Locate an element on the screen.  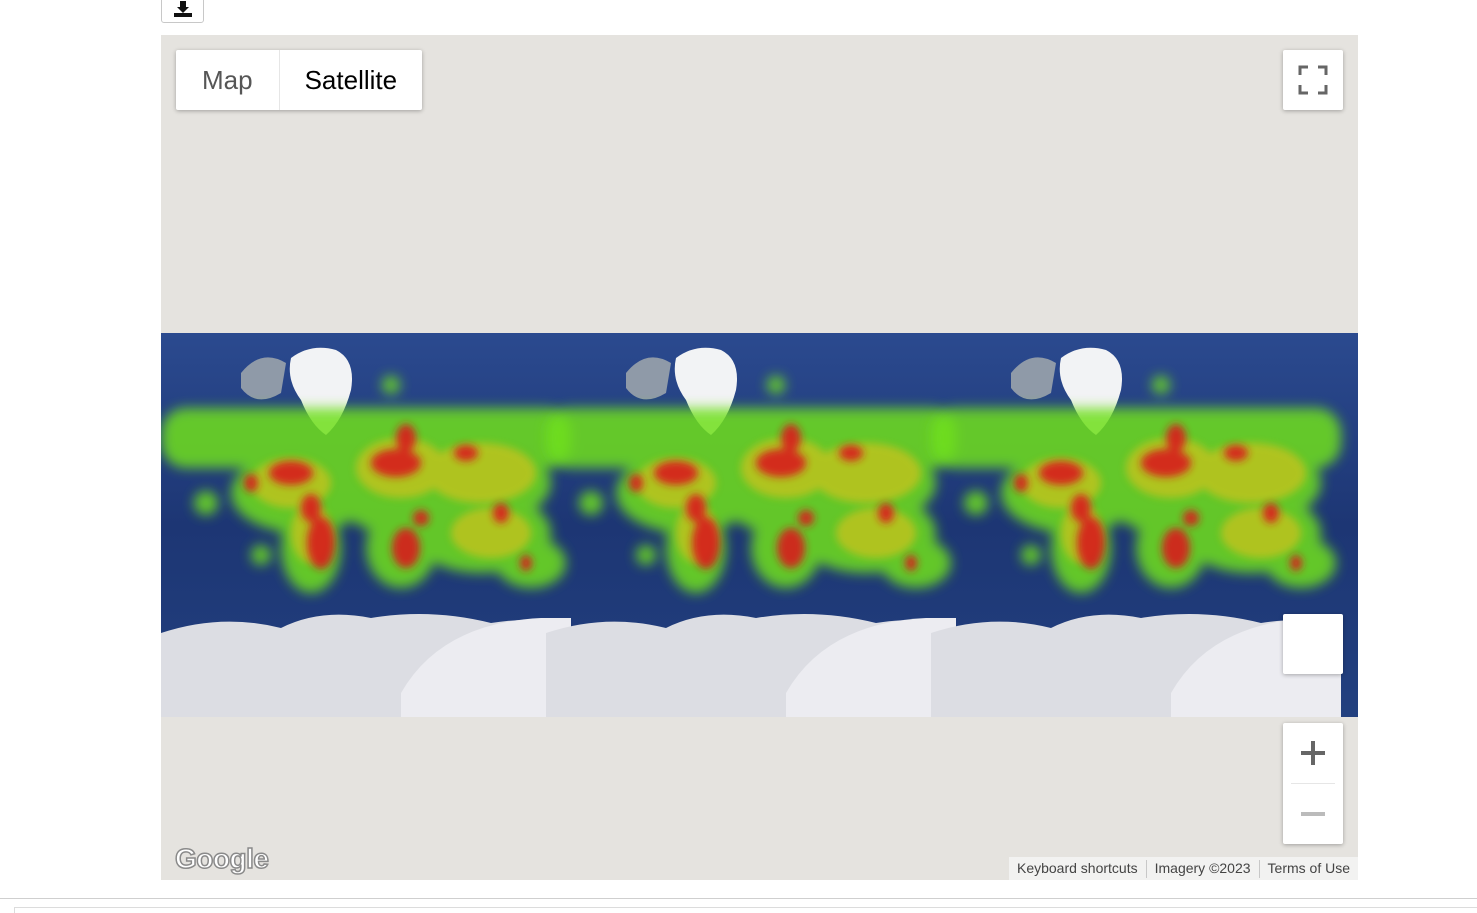
fullscreen-icon is located at coordinates (1313, 80).